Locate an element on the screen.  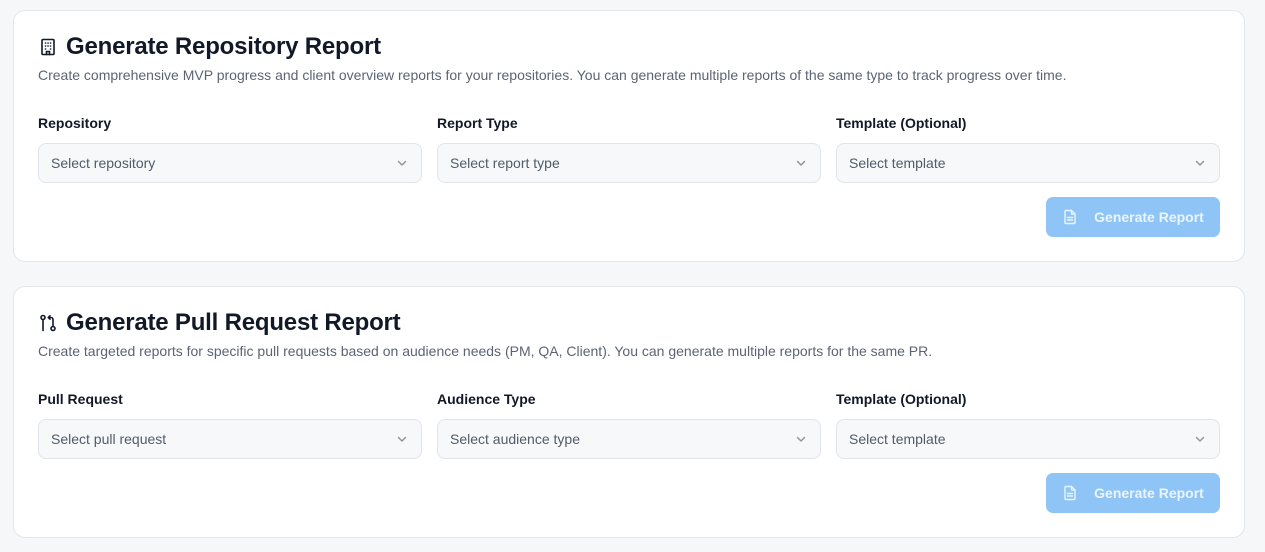
audience-type-select: Select audience type is located at coordinates (629, 439).